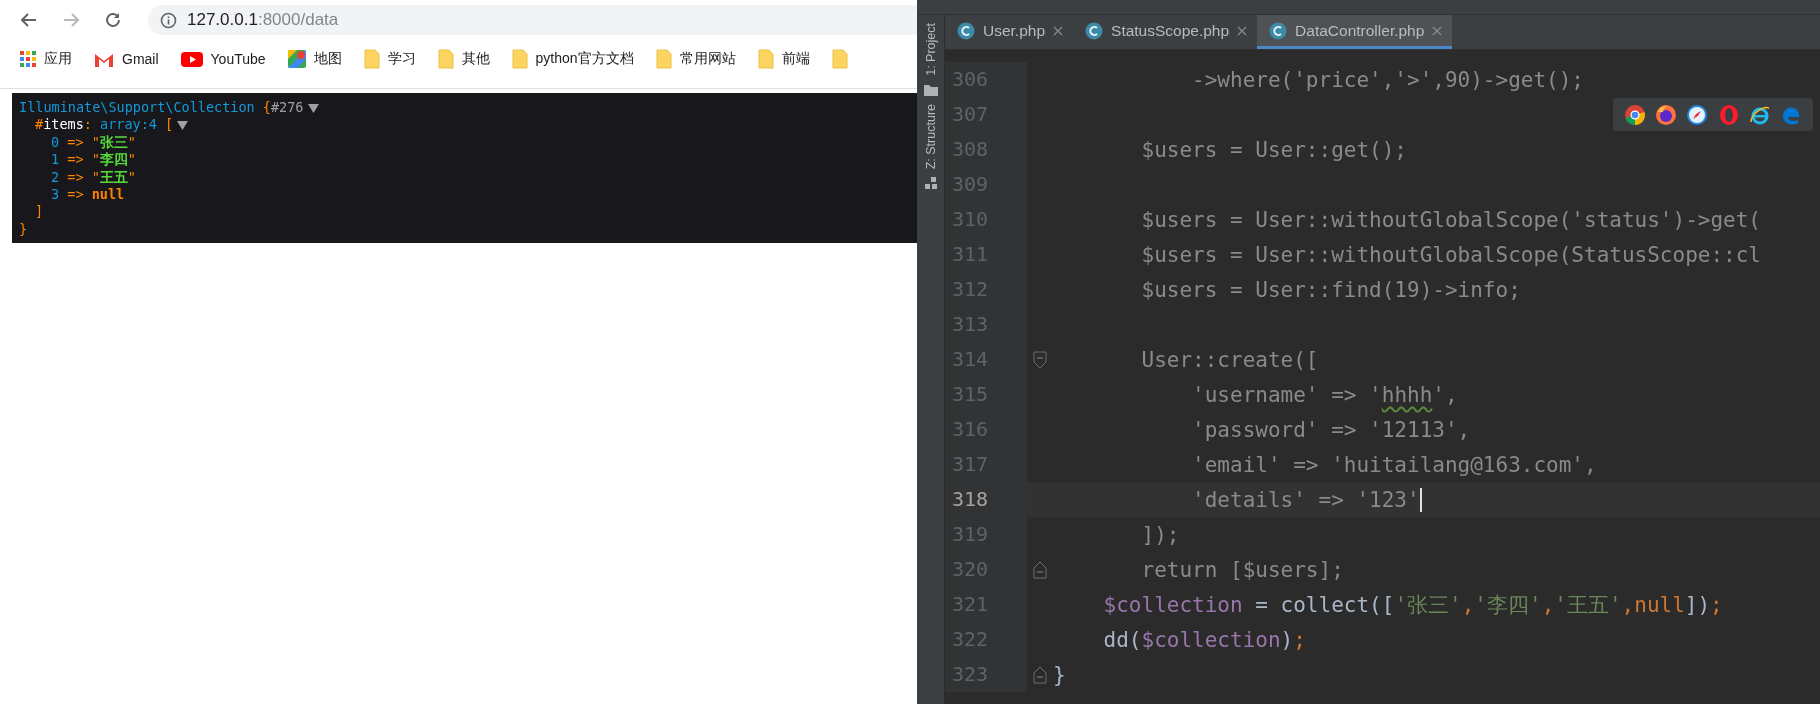 This screenshot has height=704, width=1820. I want to click on code-line: return [$users];, so click(1242, 569).